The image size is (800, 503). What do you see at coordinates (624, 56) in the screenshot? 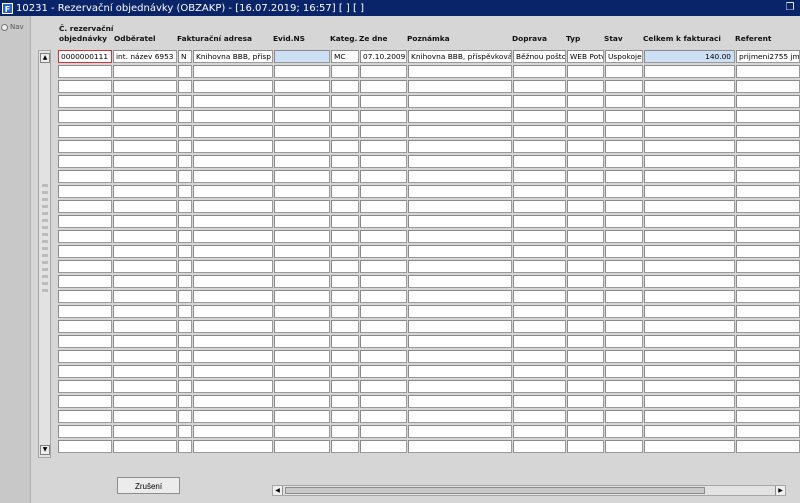
I see `cell-stav: Uspokojen` at bounding box center [624, 56].